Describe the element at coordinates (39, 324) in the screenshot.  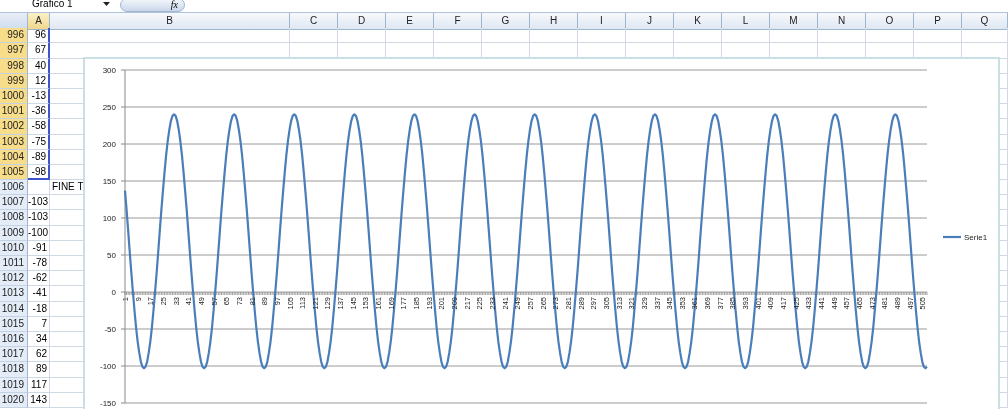
I see `table-cell: 7` at that location.